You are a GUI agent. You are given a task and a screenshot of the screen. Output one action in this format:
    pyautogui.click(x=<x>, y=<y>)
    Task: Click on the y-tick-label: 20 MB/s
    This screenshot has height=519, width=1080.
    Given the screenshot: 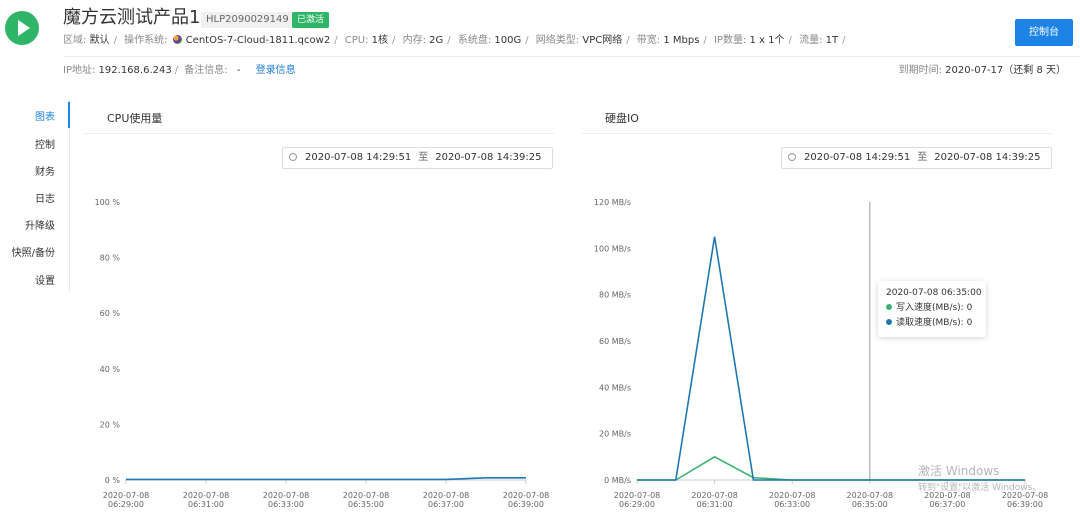 What is the action you would take?
    pyautogui.click(x=615, y=434)
    